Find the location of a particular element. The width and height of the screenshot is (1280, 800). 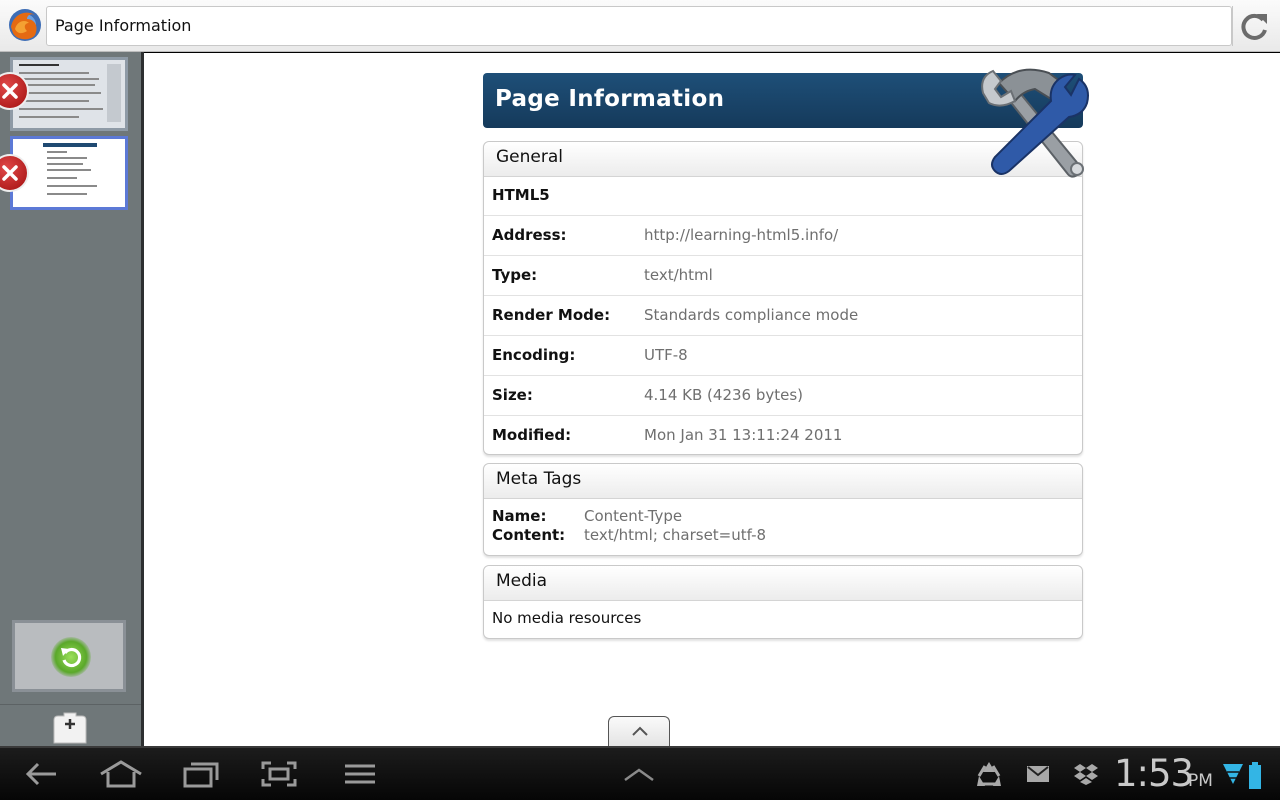

row-key: Render Mode: is located at coordinates (551, 315).